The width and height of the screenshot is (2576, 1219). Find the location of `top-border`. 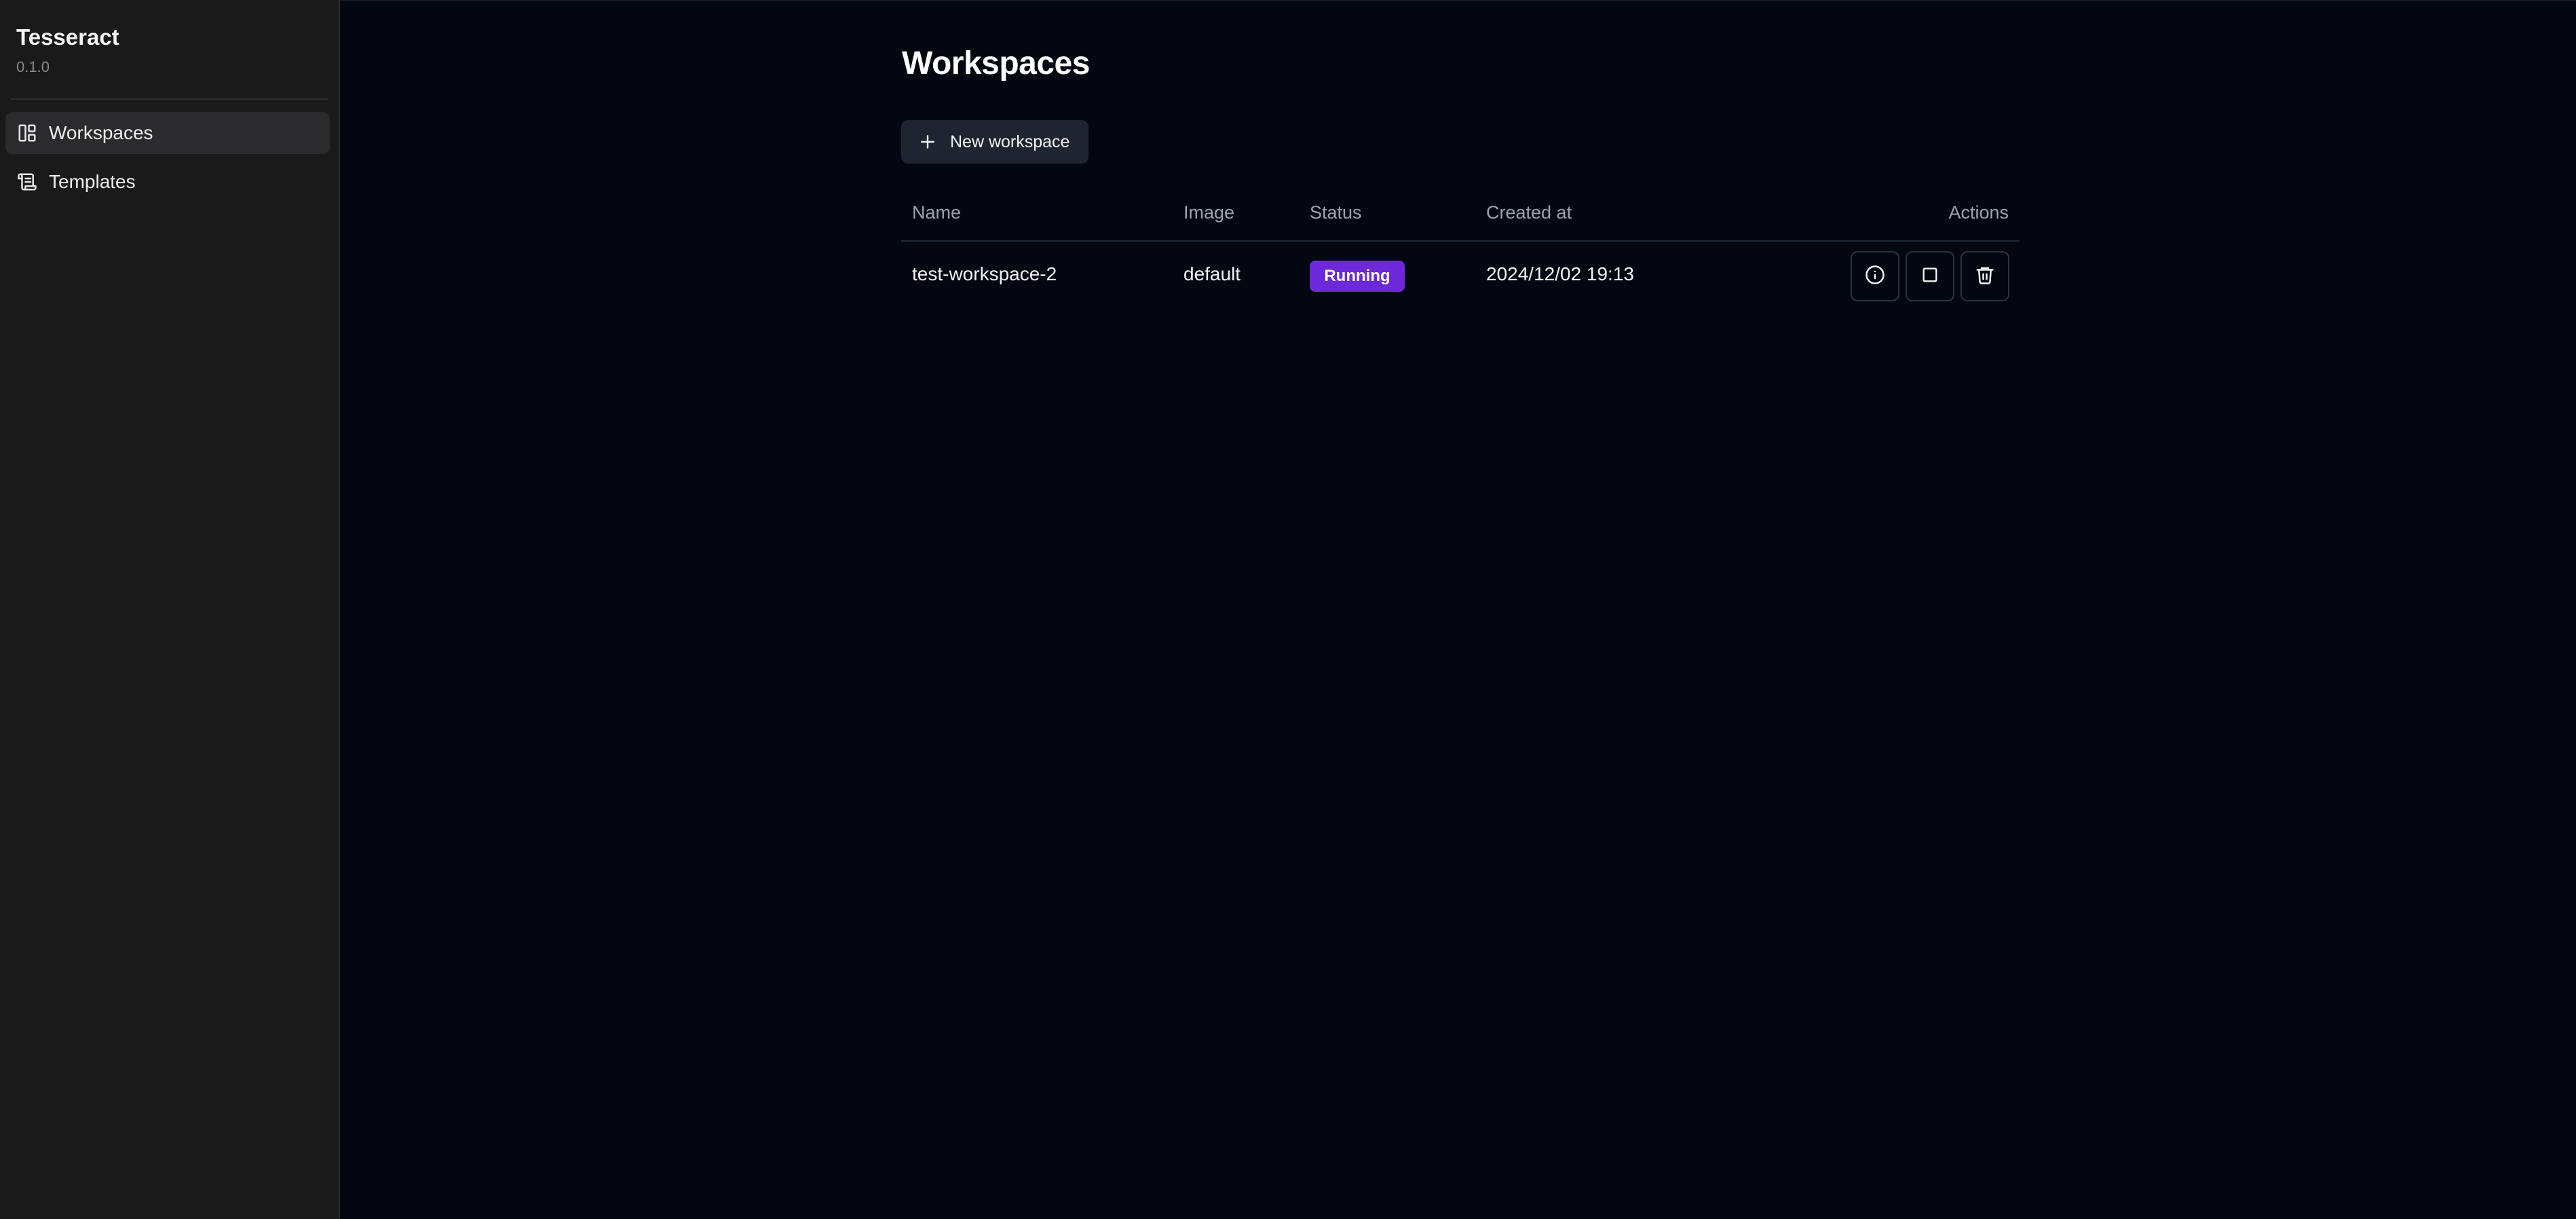

top-border is located at coordinates (1458, 0).